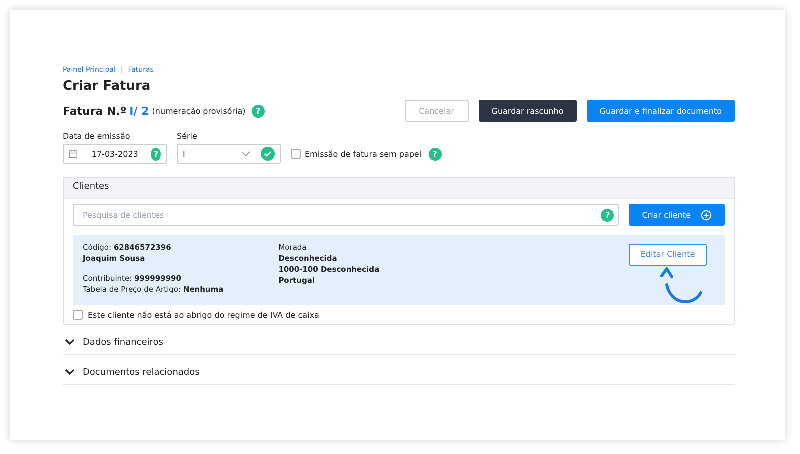  Describe the element at coordinates (363, 154) in the screenshot. I see `checkbox-label: Emissão de fatura sem papel` at that location.